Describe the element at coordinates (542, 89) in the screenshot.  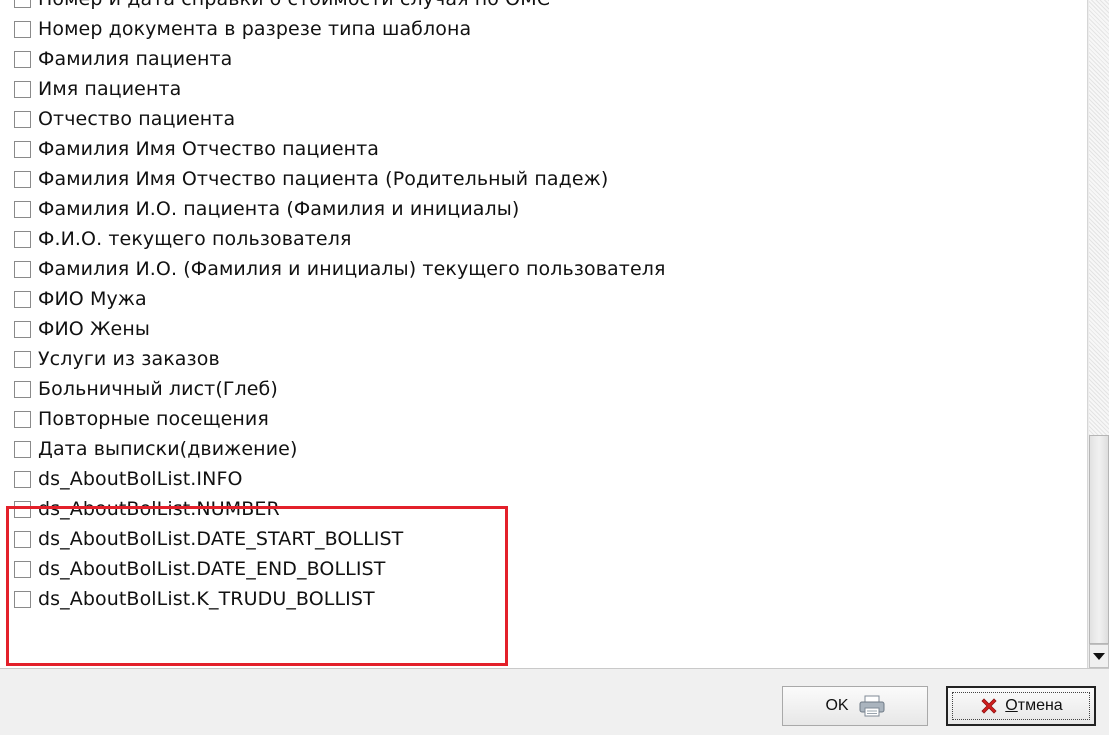
I see `list-item: Имя пациента` at that location.